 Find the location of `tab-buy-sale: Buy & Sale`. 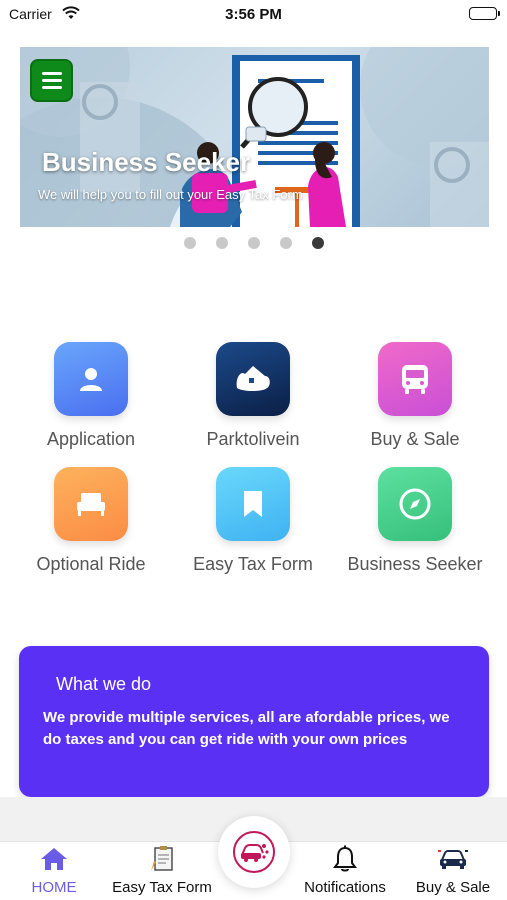

tab-buy-sale: Buy & Sale is located at coordinates (453, 871).